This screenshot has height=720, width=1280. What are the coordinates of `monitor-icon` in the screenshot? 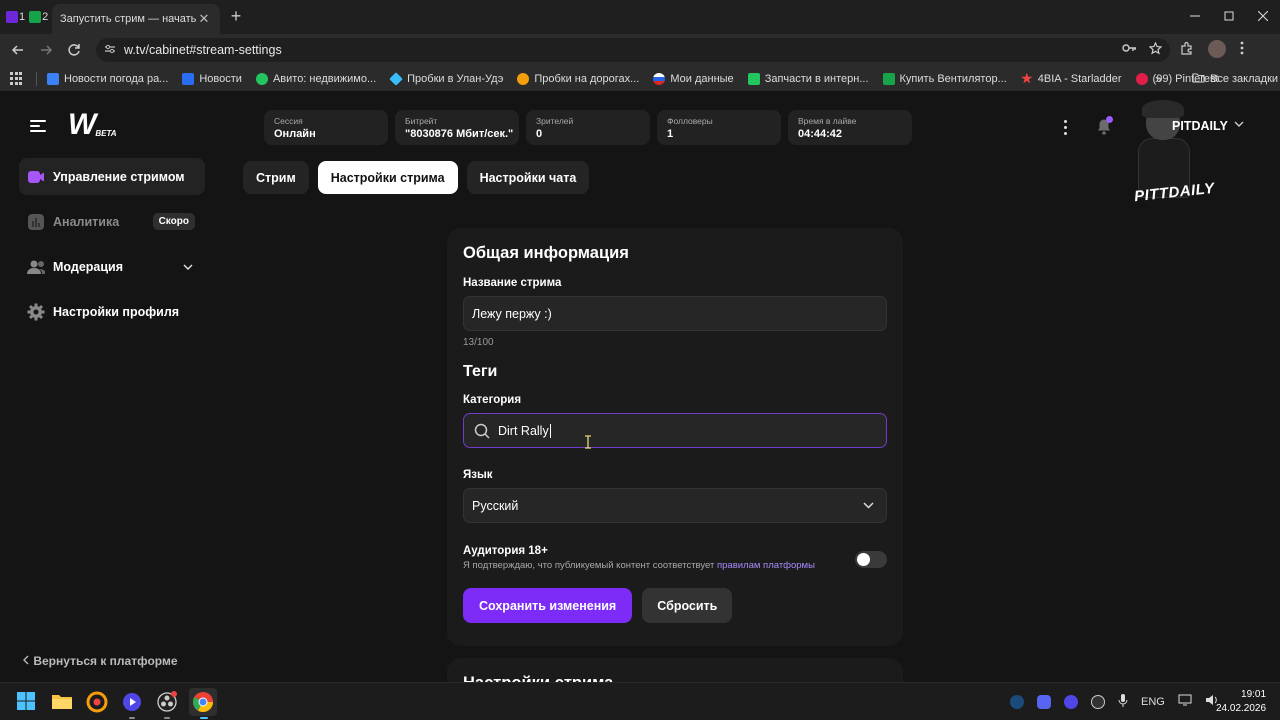 It's located at (1185, 701).